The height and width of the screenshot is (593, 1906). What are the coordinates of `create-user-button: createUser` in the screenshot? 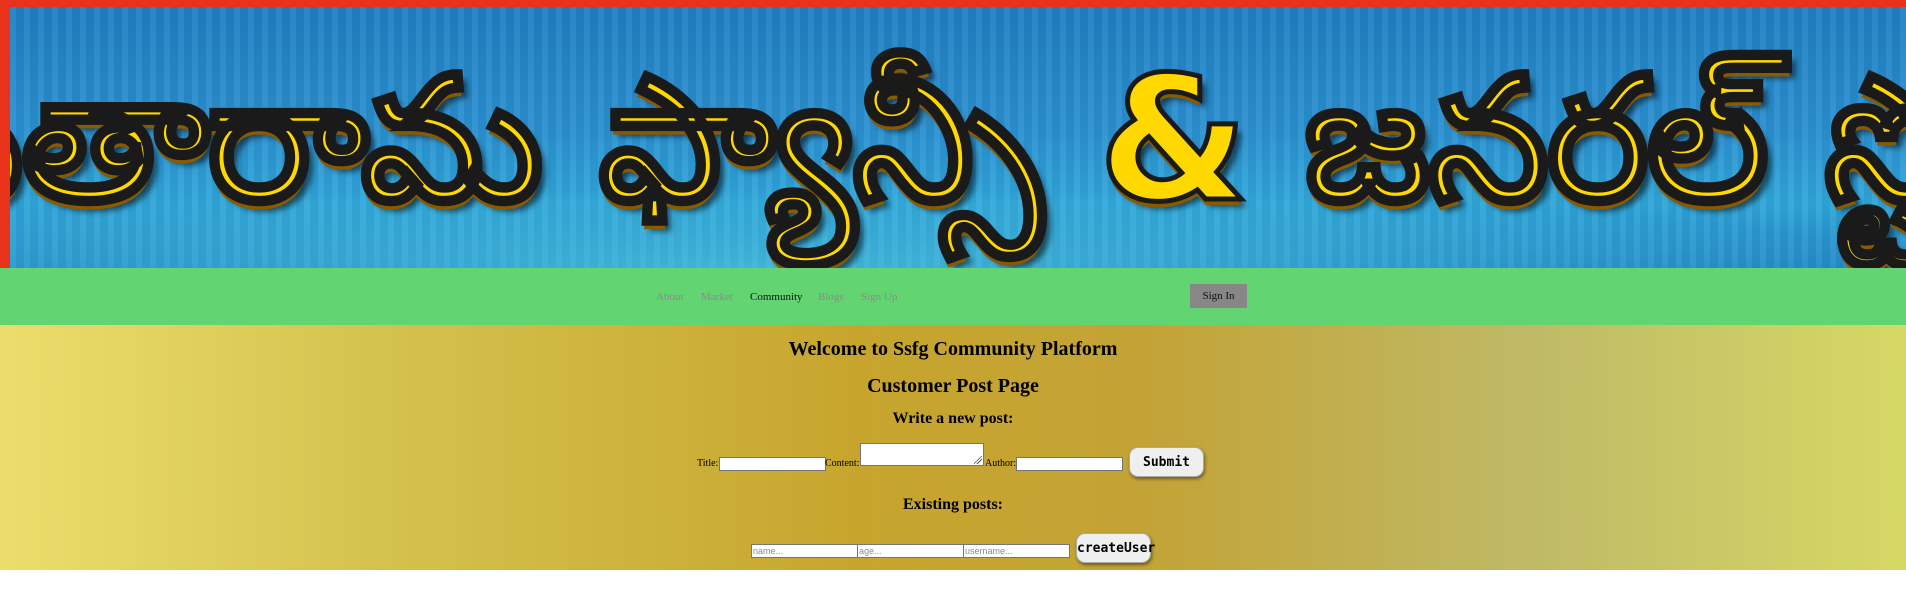 It's located at (1115, 548).